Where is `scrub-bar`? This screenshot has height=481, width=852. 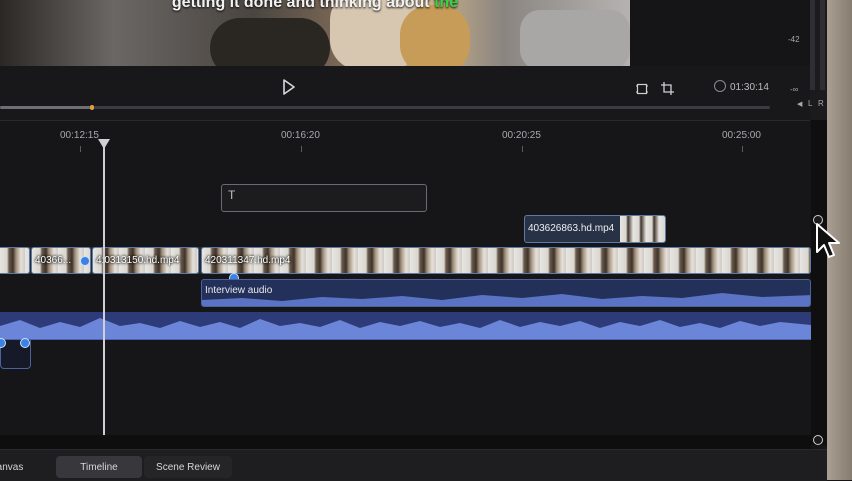 scrub-bar is located at coordinates (385, 107).